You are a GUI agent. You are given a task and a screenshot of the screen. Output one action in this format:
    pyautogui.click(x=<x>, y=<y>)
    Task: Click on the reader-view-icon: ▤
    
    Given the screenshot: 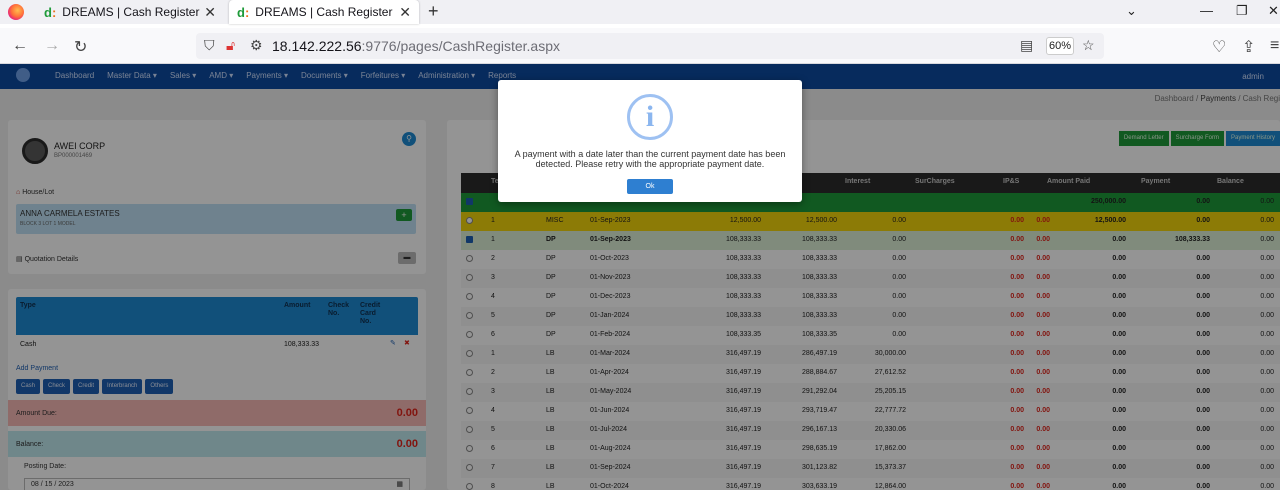 What is the action you would take?
    pyautogui.click(x=1026, y=45)
    